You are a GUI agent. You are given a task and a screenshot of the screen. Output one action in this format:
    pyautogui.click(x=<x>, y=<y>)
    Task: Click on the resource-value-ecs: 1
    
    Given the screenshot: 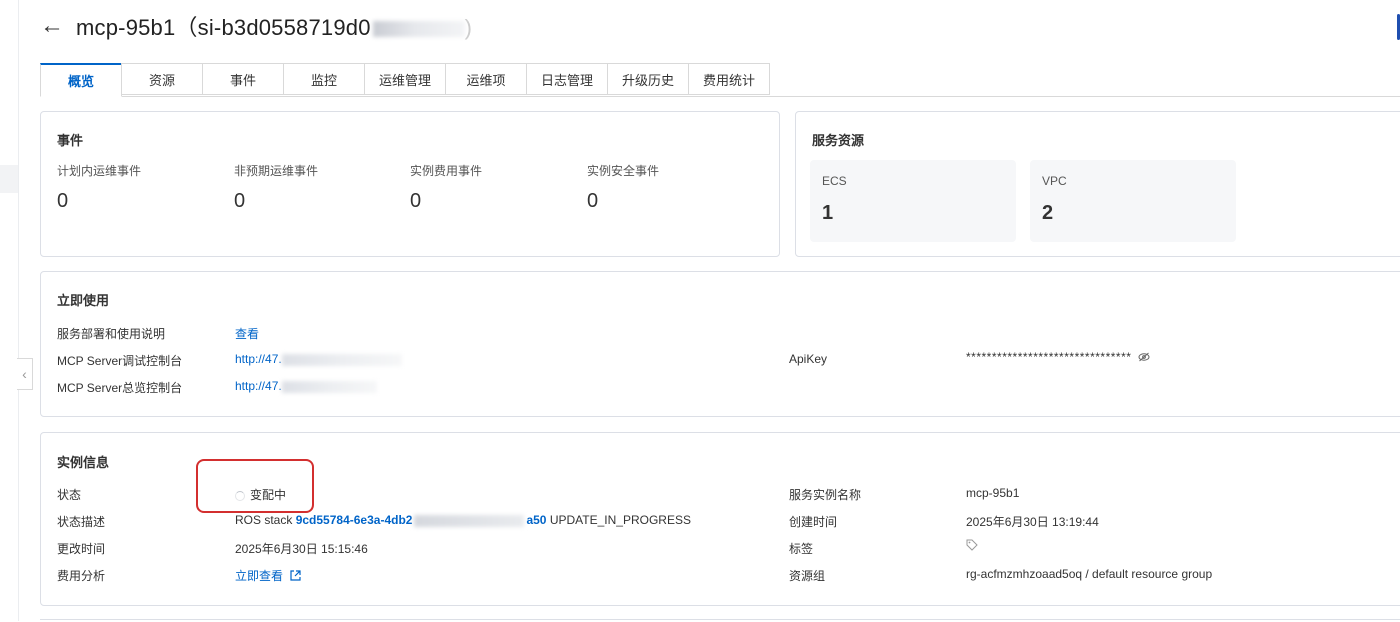 What is the action you would take?
    pyautogui.click(x=828, y=213)
    